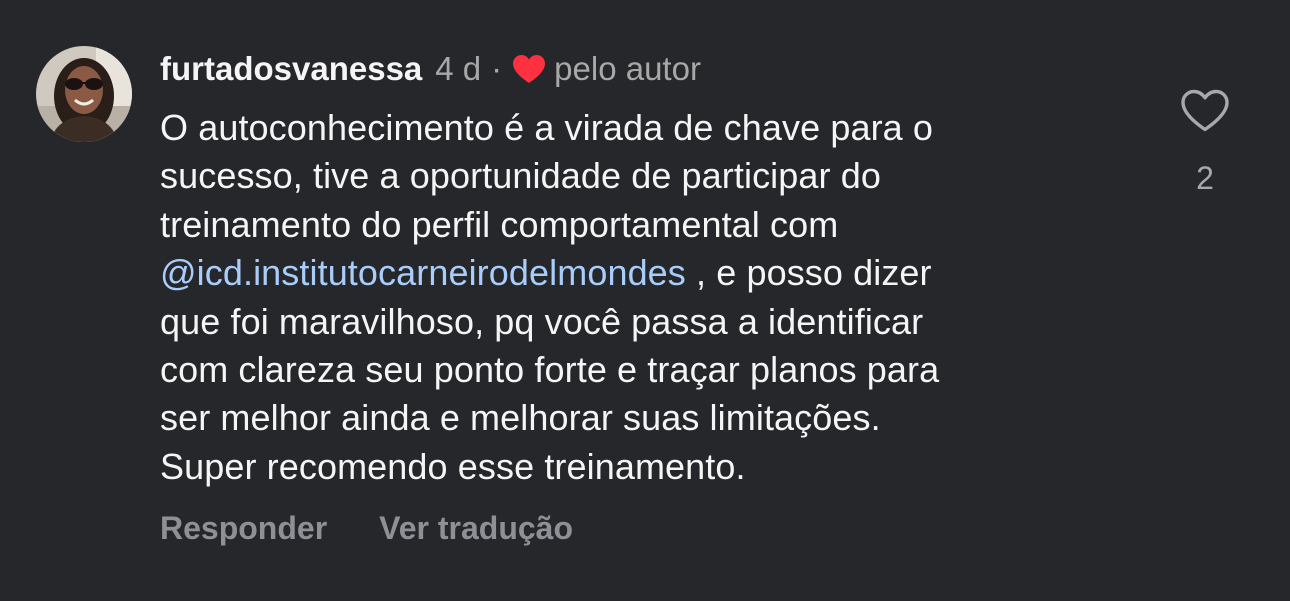  I want to click on avatar-photo-icon, so click(84, 94).